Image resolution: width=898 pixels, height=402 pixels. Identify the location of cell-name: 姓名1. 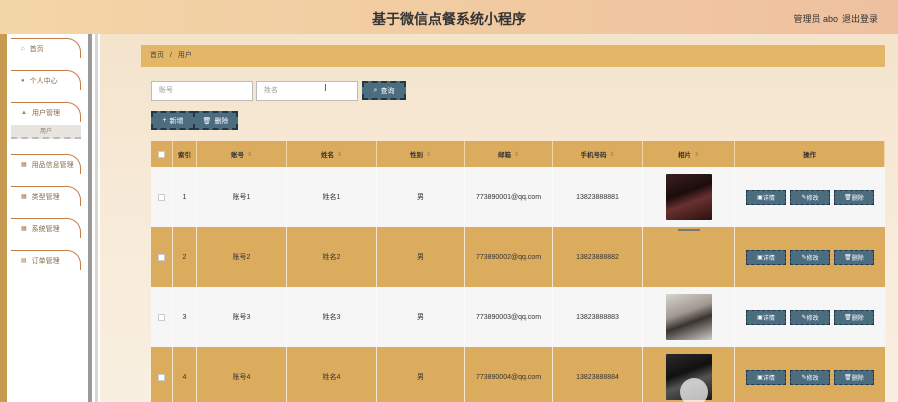
(332, 197).